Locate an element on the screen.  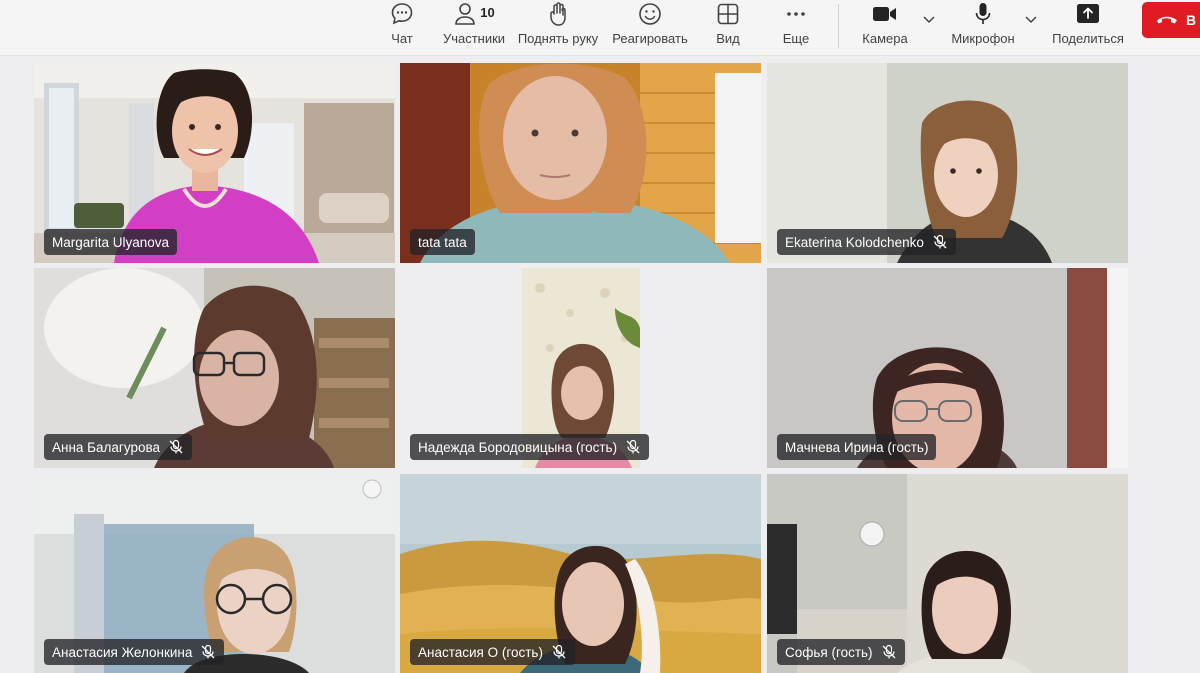
chat-button: Чат is located at coordinates (402, 28).